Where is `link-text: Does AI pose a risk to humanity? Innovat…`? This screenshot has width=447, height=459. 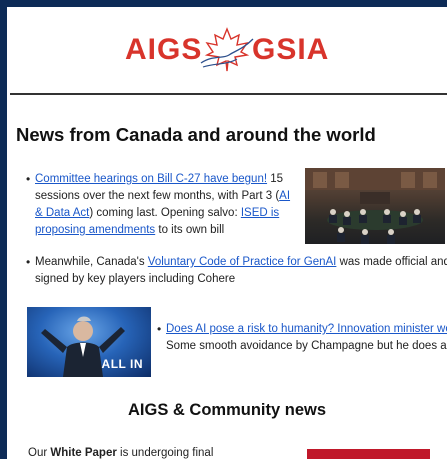
link-text: Does AI pose a risk to humanity? Innovat… is located at coordinates (306, 329).